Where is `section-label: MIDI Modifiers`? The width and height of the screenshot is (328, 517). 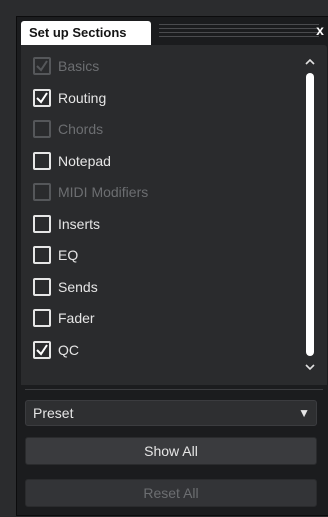
section-label: MIDI Modifiers is located at coordinates (103, 192).